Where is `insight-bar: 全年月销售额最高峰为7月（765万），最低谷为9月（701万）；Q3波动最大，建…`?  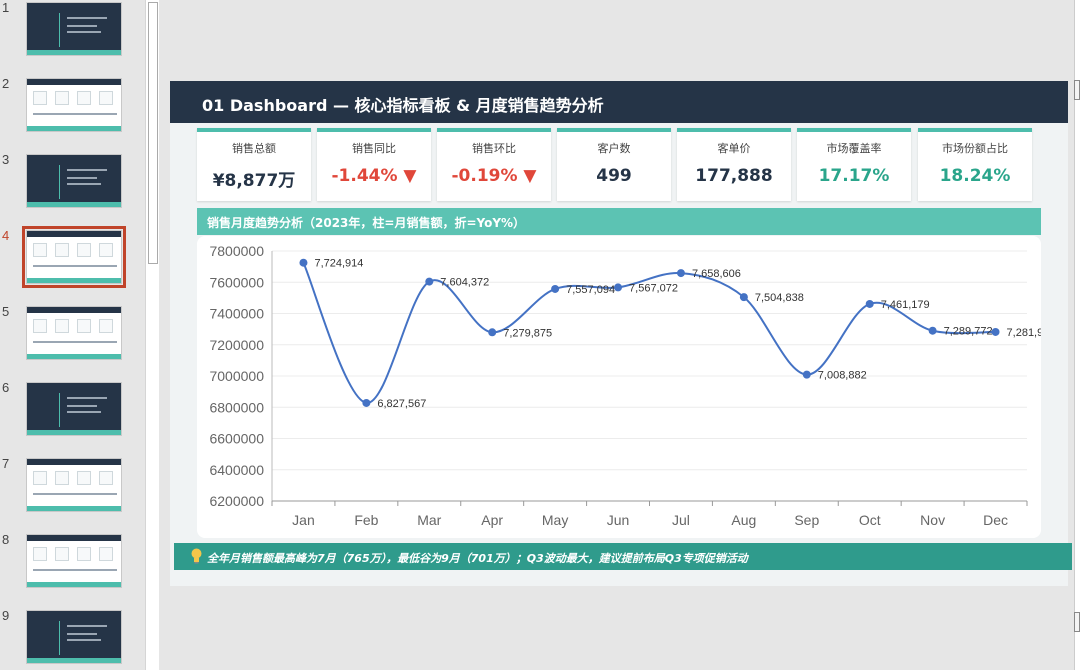
insight-bar: 全年月销售额最高峰为7月（765万），最低谷为9月（701万）；Q3波动最大，建… is located at coordinates (623, 556).